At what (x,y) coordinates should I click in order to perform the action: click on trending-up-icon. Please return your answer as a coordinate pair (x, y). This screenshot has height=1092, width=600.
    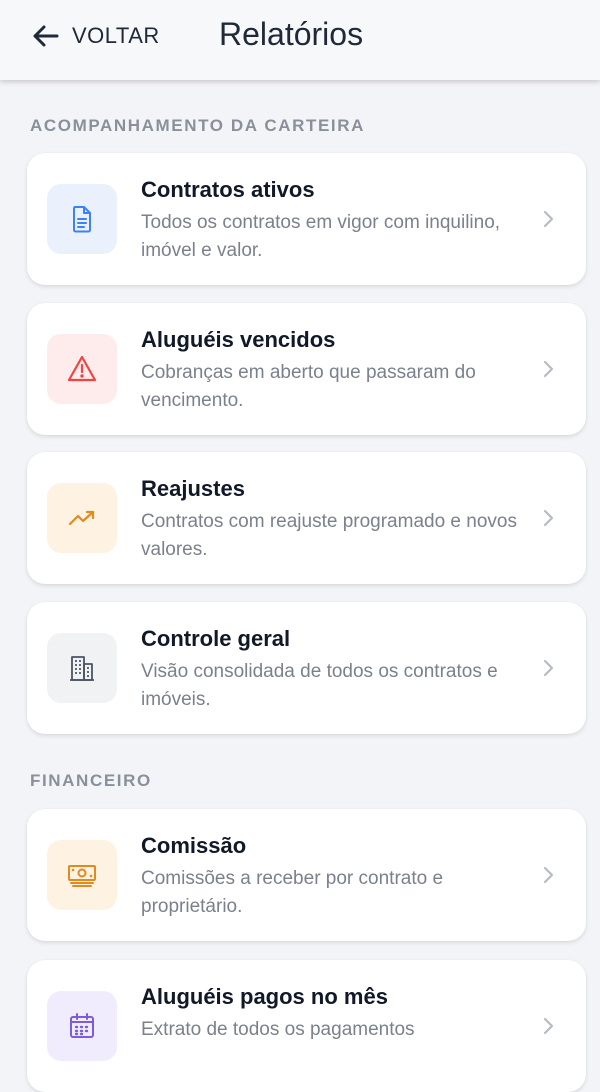
    Looking at the image, I should click on (81, 518).